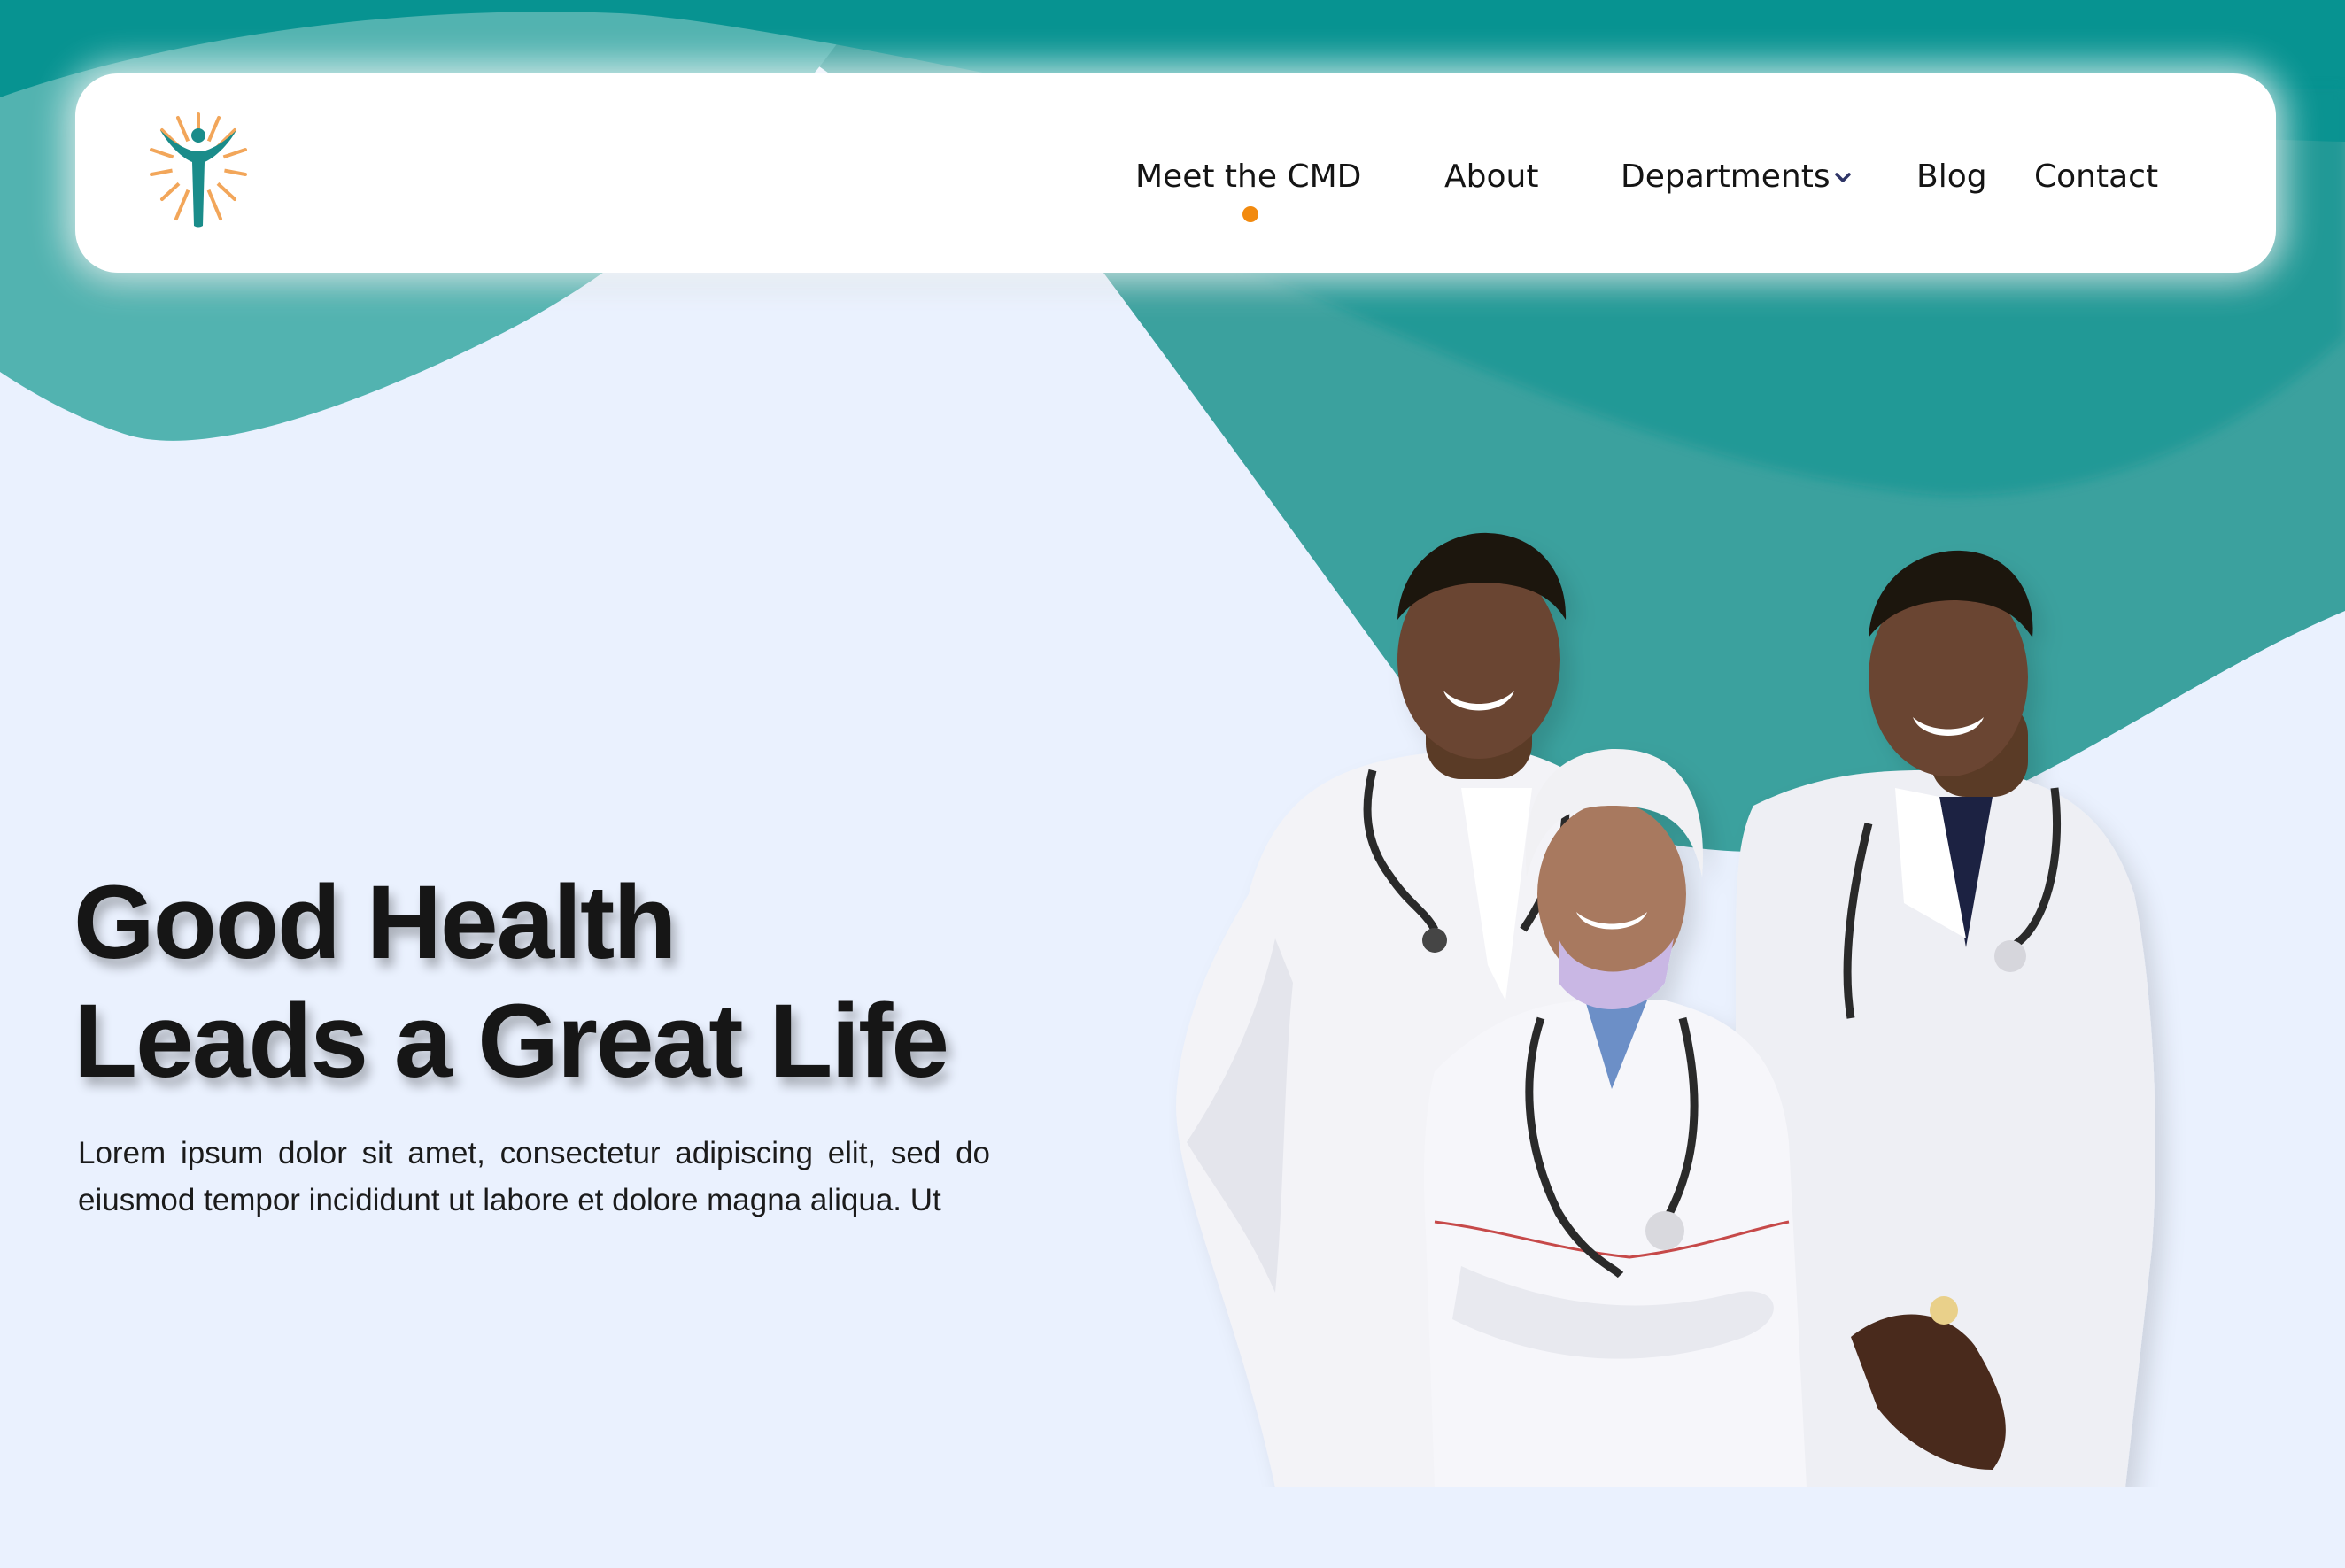 The width and height of the screenshot is (2345, 1568). I want to click on chevron-down-icon, so click(1843, 178).